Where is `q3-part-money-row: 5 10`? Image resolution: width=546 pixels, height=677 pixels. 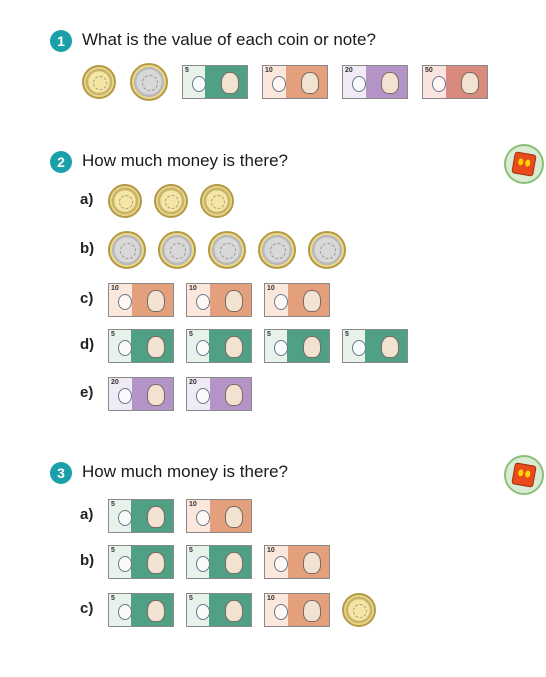 q3-part-money-row: 5 10 is located at coordinates (180, 516).